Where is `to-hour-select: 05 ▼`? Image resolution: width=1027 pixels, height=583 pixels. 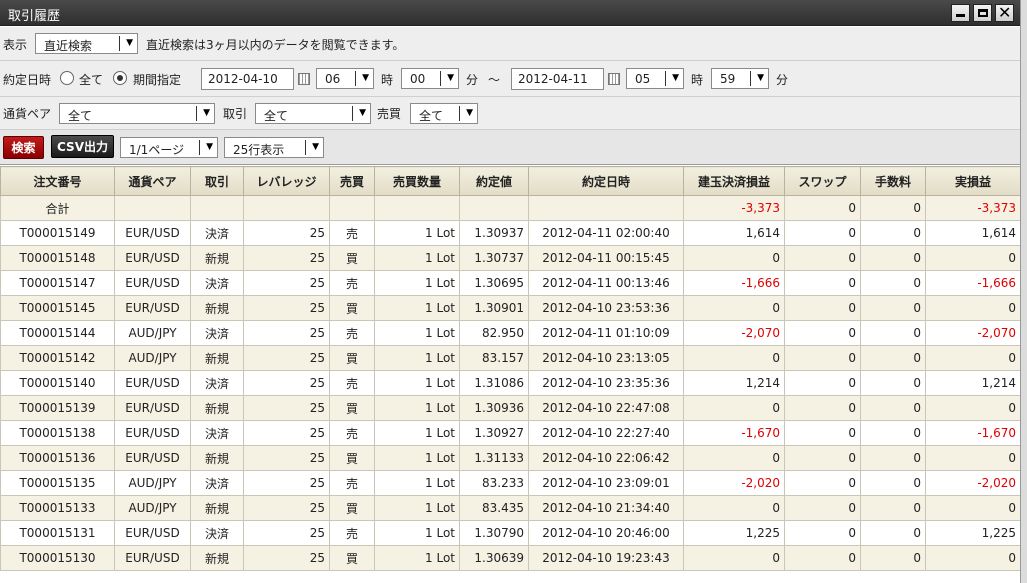
to-hour-select: 05 ▼ is located at coordinates (655, 78).